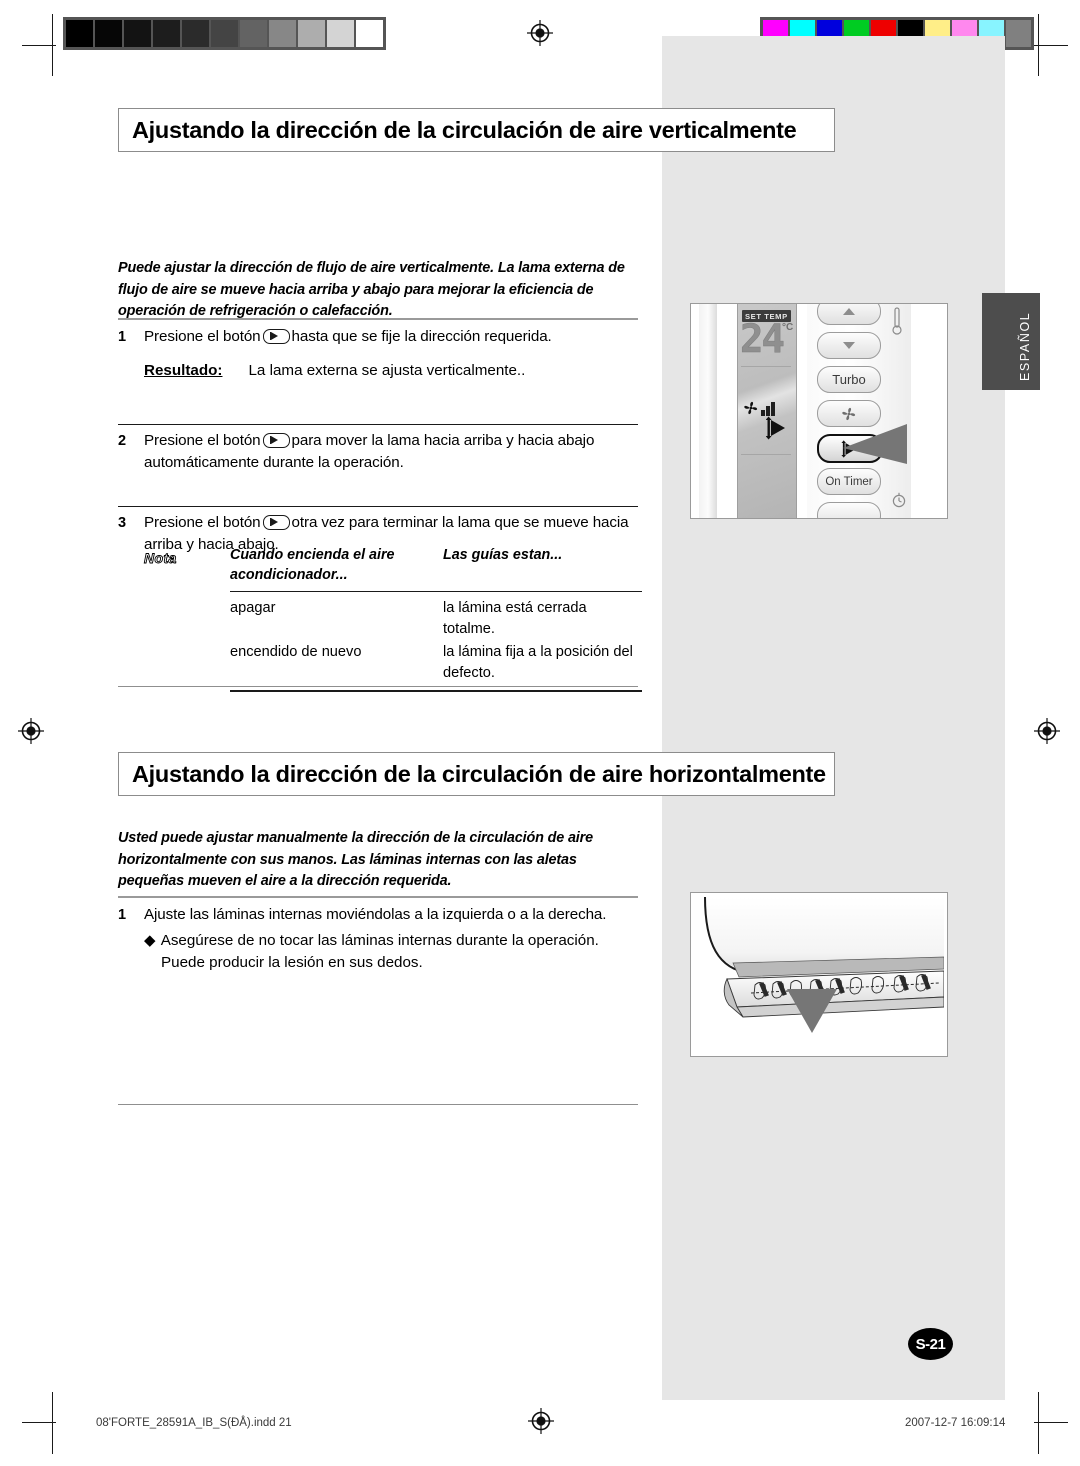  Describe the element at coordinates (378, 319) in the screenshot. I see `divider-intro-vertical` at that location.